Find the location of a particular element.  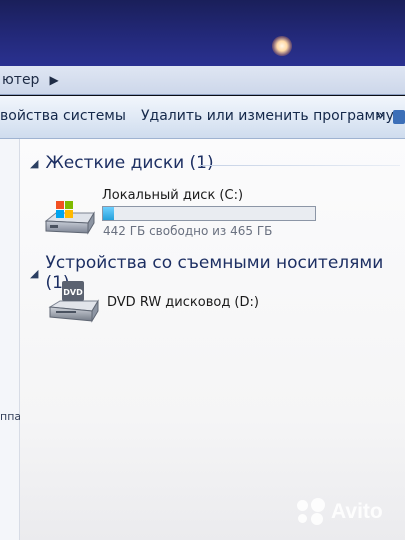

avito-logo-icon is located at coordinates (311, 512).